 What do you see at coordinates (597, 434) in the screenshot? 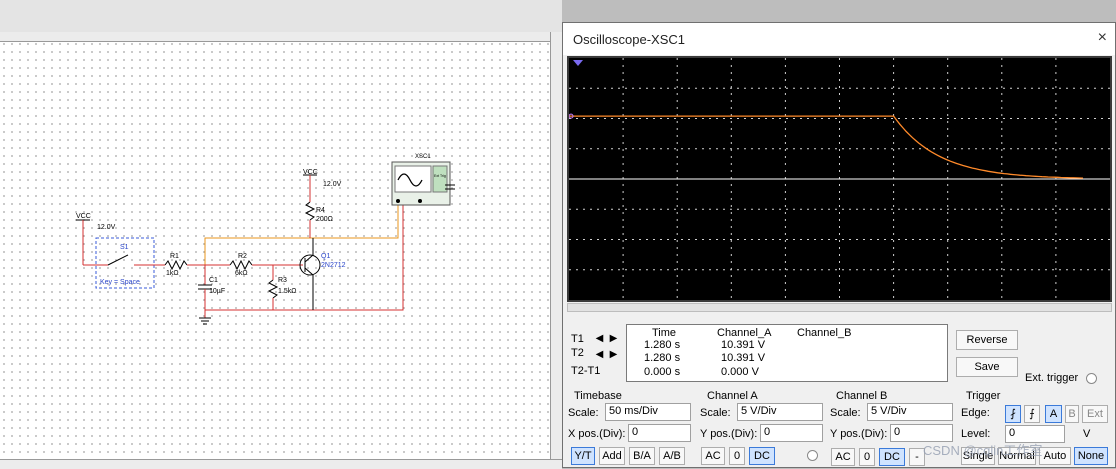
I see `timebase-xpos-label: X pos.(Div):` at bounding box center [597, 434].